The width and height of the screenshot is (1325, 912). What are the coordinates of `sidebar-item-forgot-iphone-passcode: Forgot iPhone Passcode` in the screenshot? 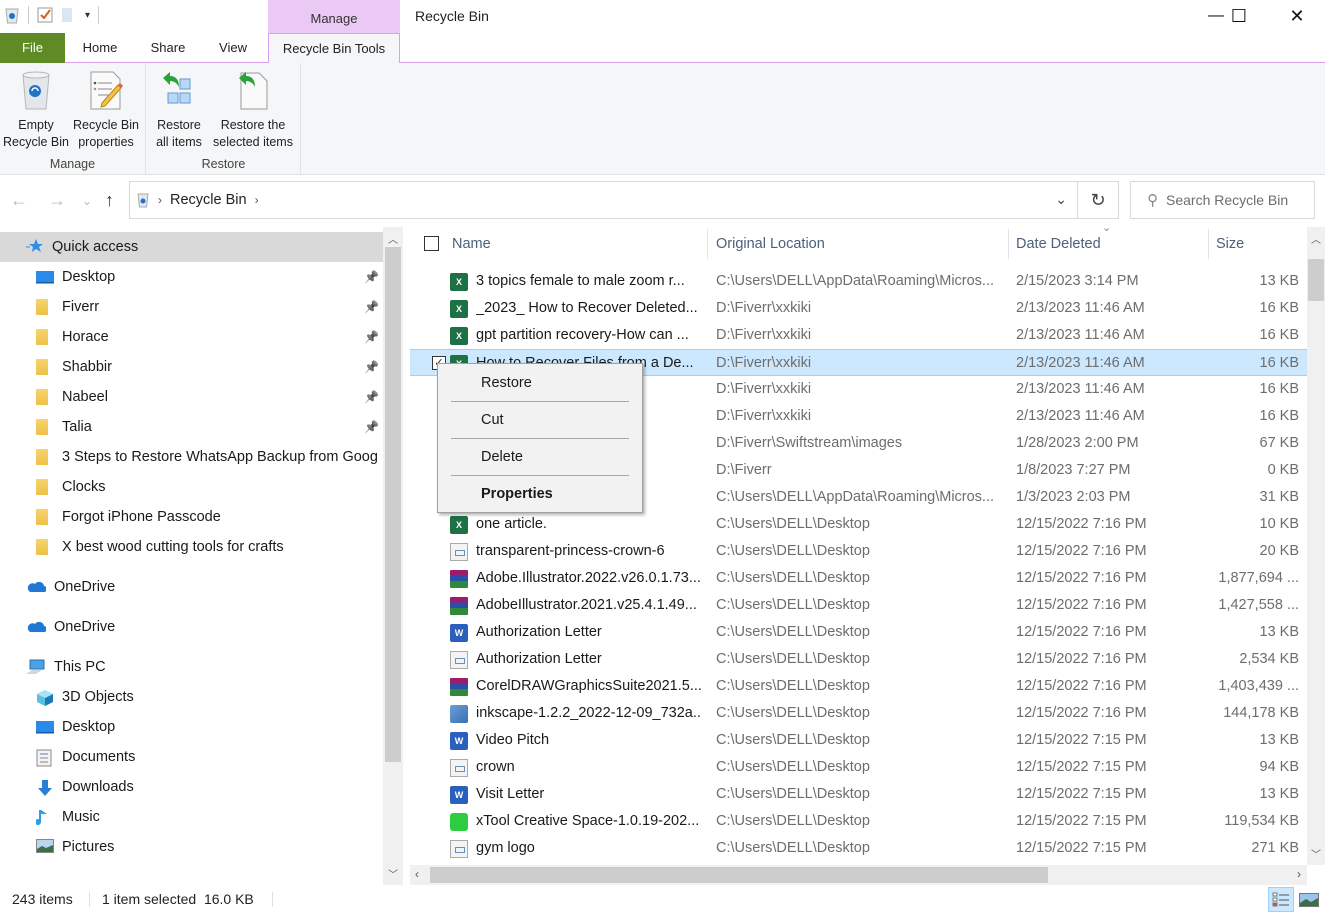 It's located at (191, 517).